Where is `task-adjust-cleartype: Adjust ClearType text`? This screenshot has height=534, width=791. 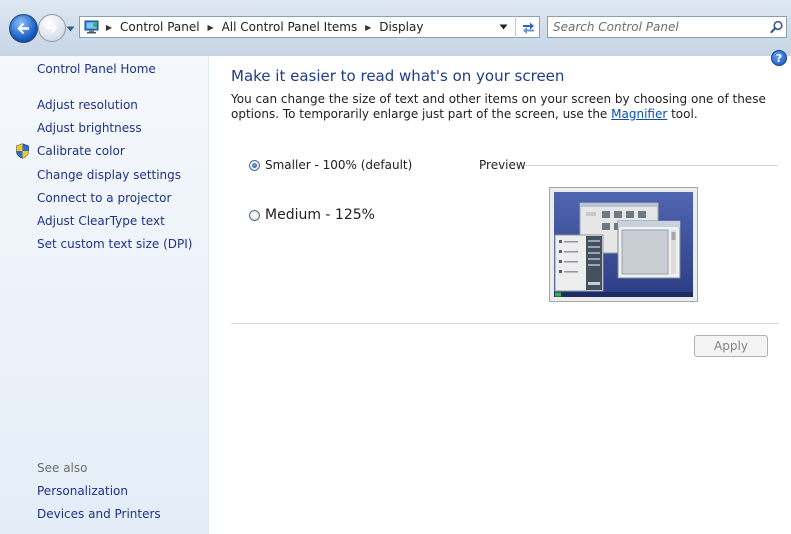
task-adjust-cleartype: Adjust ClearType text is located at coordinates (101, 221).